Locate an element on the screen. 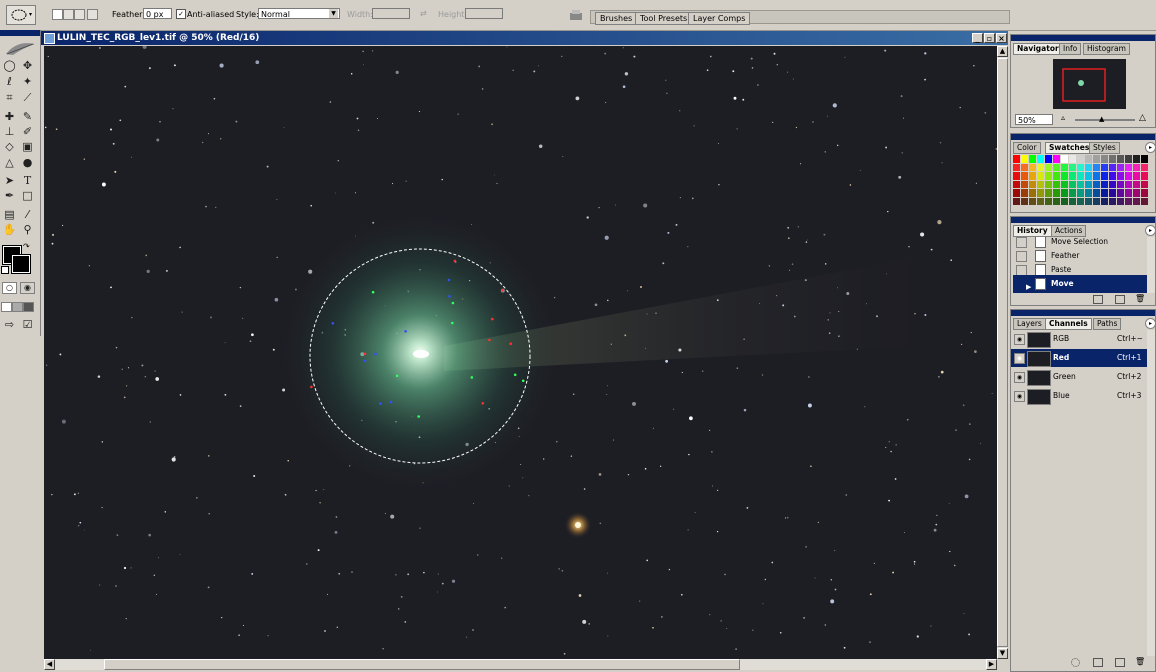 The height and width of the screenshot is (672, 1156). delete-channel-icon: 🗑 is located at coordinates (1140, 661).